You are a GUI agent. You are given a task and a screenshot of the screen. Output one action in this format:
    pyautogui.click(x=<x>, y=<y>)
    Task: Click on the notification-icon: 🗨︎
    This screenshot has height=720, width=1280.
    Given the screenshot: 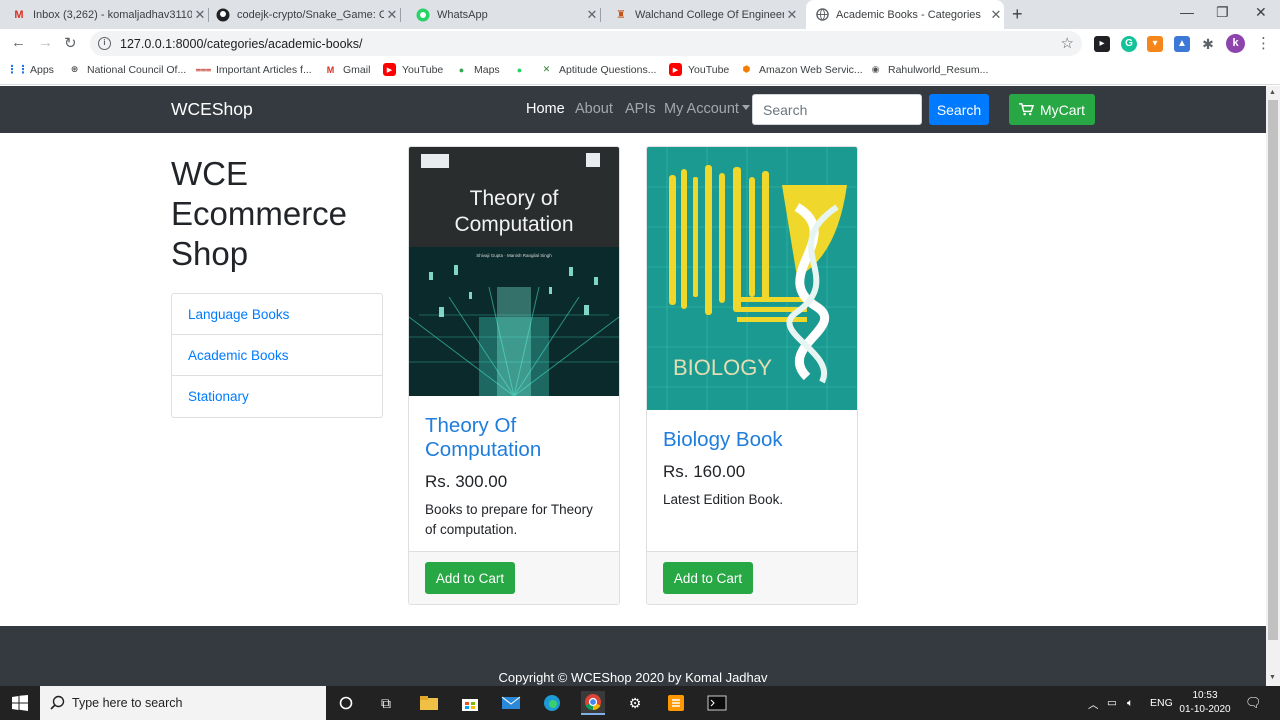 What is the action you would take?
    pyautogui.click(x=1253, y=703)
    